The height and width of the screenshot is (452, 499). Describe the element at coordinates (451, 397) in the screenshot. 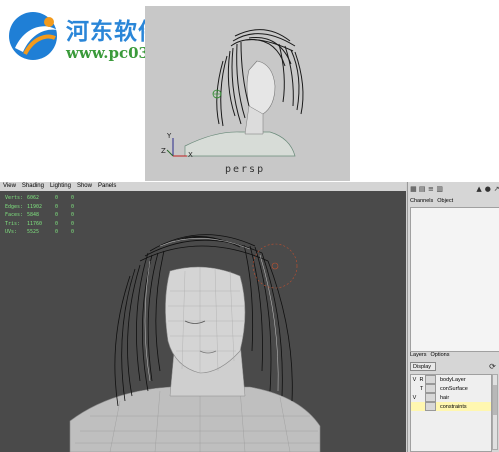

I see `layer-row: V hair` at that location.